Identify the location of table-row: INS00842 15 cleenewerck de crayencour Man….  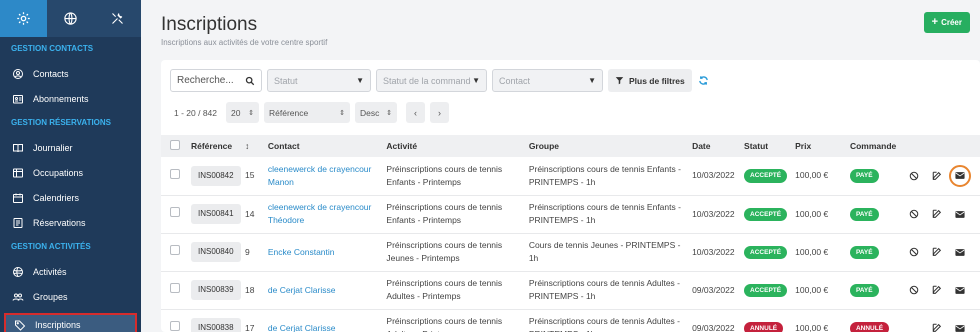
(570, 176).